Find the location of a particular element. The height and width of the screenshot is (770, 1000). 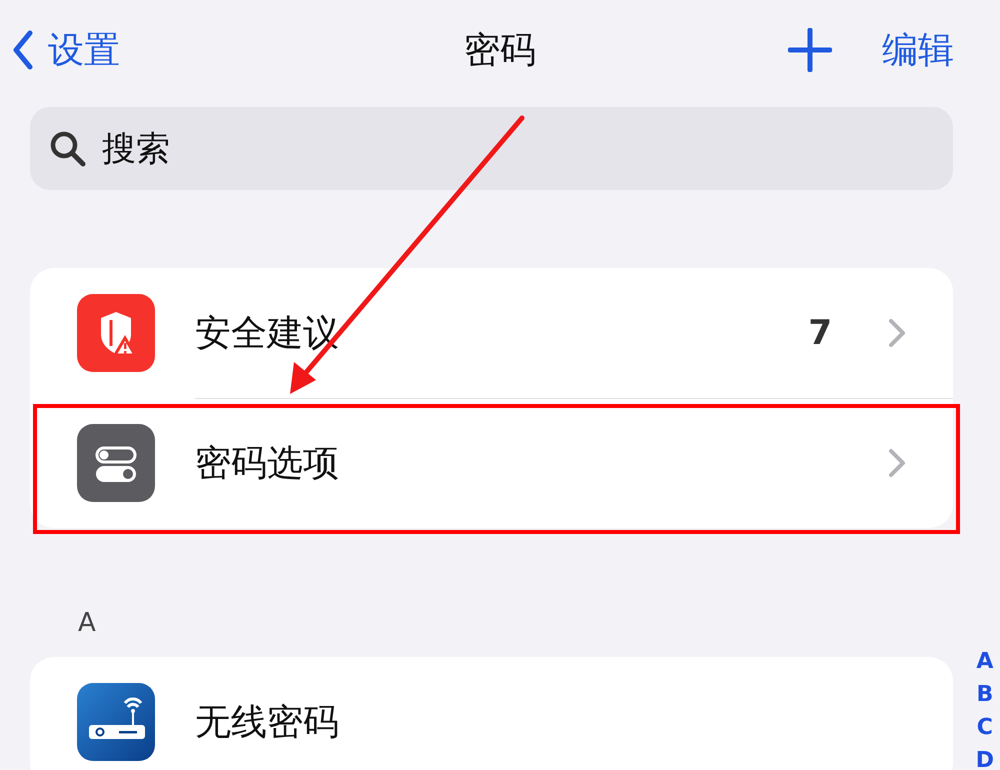

add-icon is located at coordinates (810, 50).